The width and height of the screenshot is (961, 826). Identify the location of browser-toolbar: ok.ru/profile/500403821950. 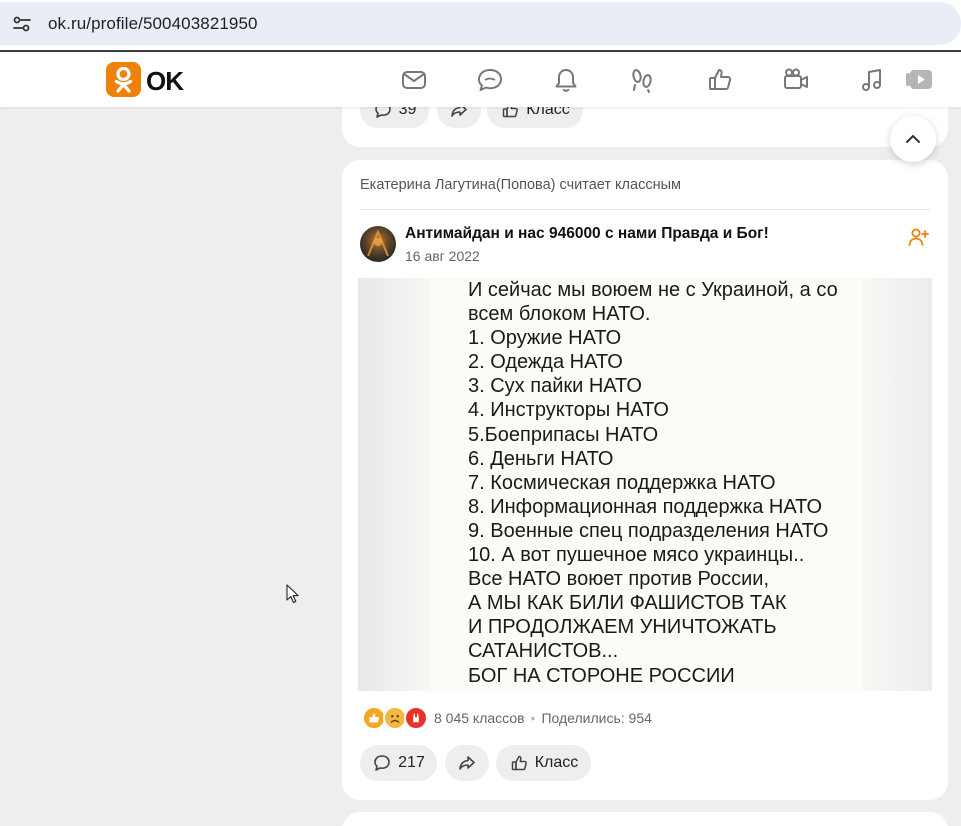
(480, 25).